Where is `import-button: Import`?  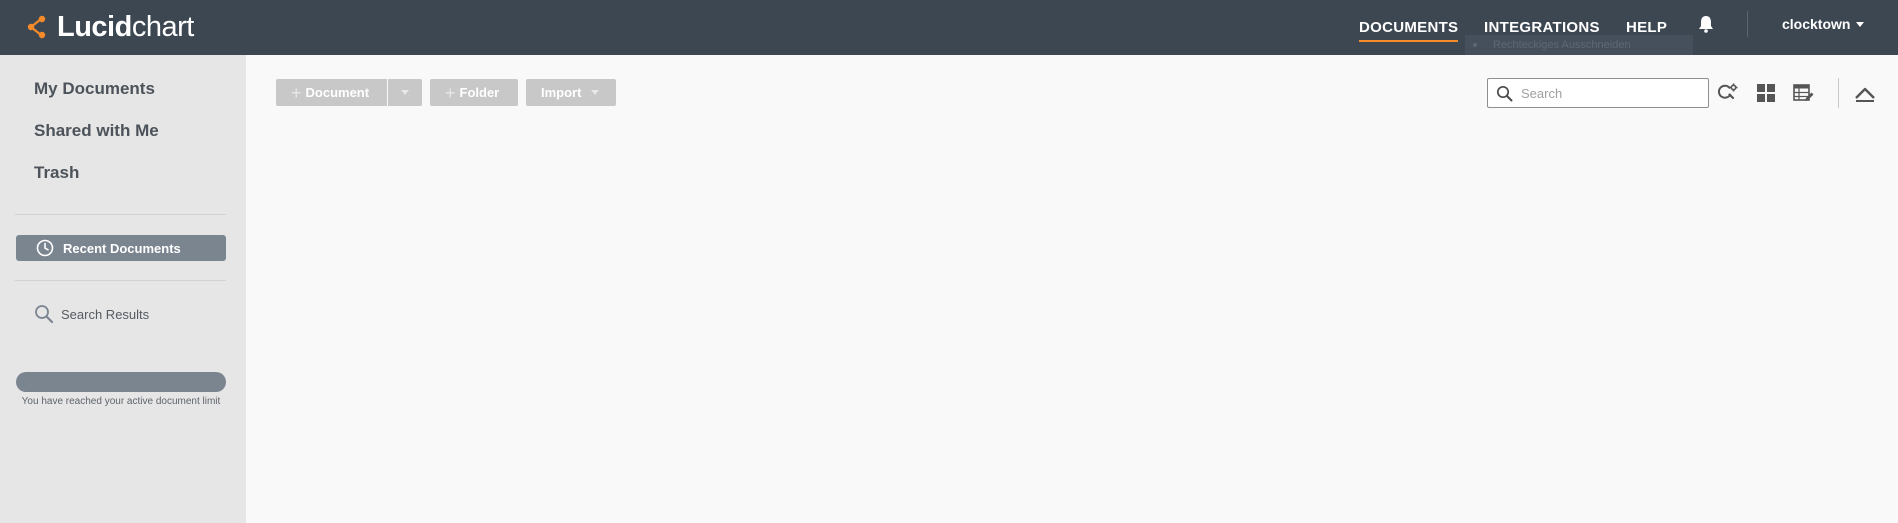
import-button: Import is located at coordinates (571, 92).